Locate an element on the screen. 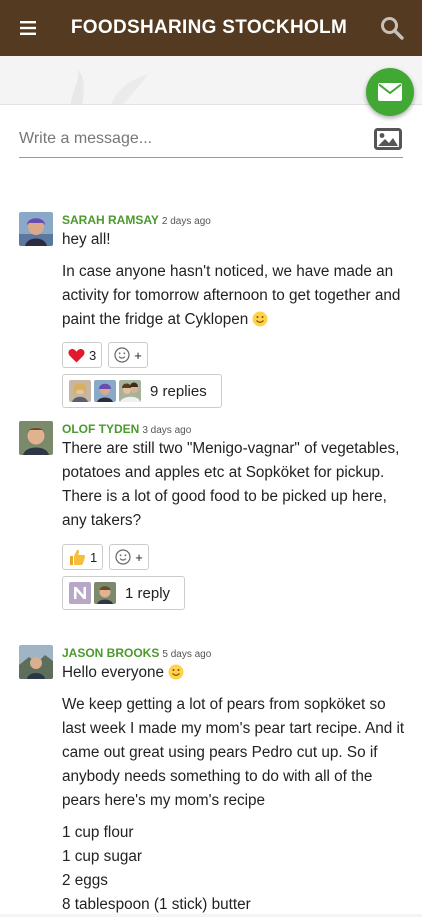 The image size is (422, 917). envelope-icon is located at coordinates (390, 92).